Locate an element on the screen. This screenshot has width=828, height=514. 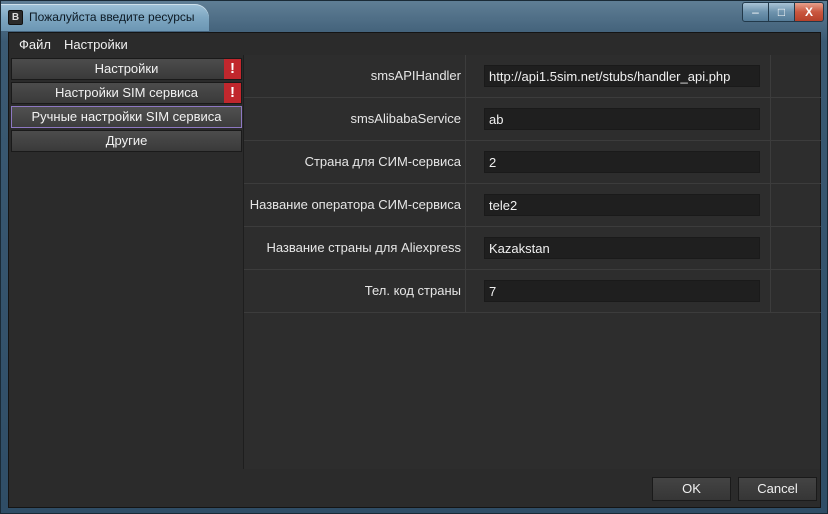
sidebar-item-other: Другие is located at coordinates (126, 141).